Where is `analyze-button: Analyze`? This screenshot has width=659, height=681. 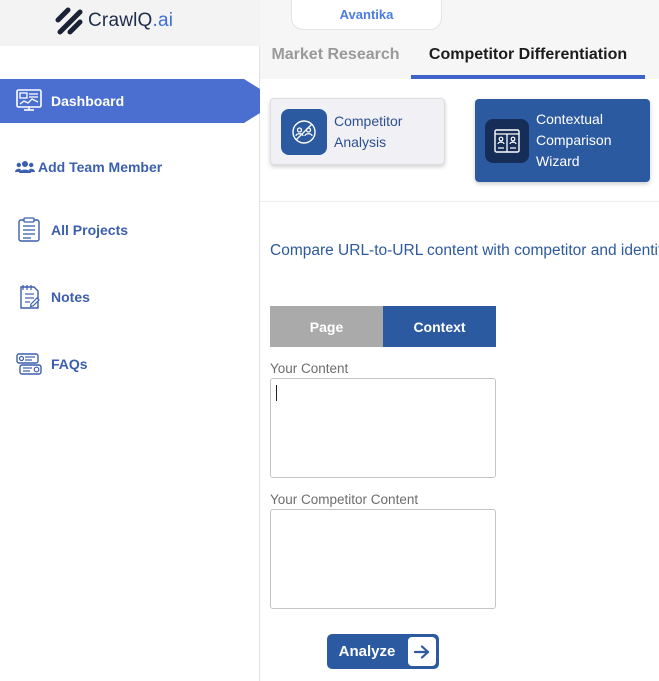
analyze-button: Analyze is located at coordinates (383, 651).